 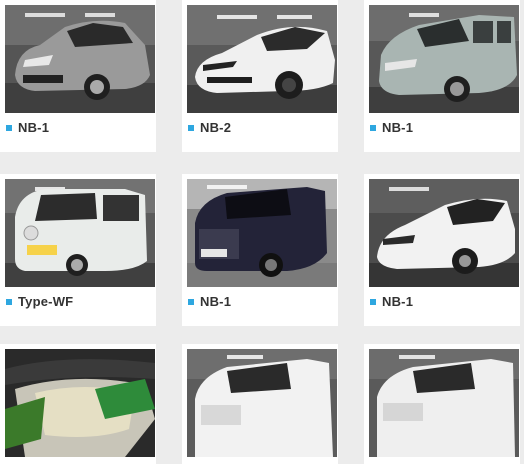 I want to click on car-photo-headlight-closeup, so click(x=80, y=403).